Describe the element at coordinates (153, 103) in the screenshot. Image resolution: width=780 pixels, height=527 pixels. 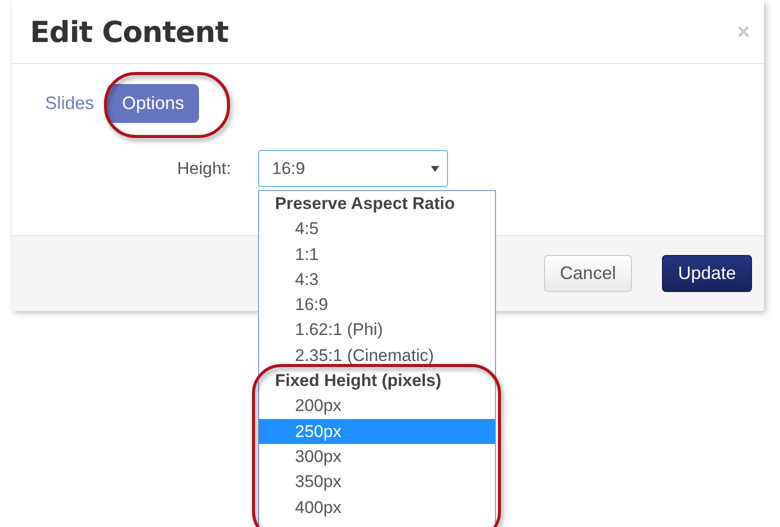
I see `tab: Options` at that location.